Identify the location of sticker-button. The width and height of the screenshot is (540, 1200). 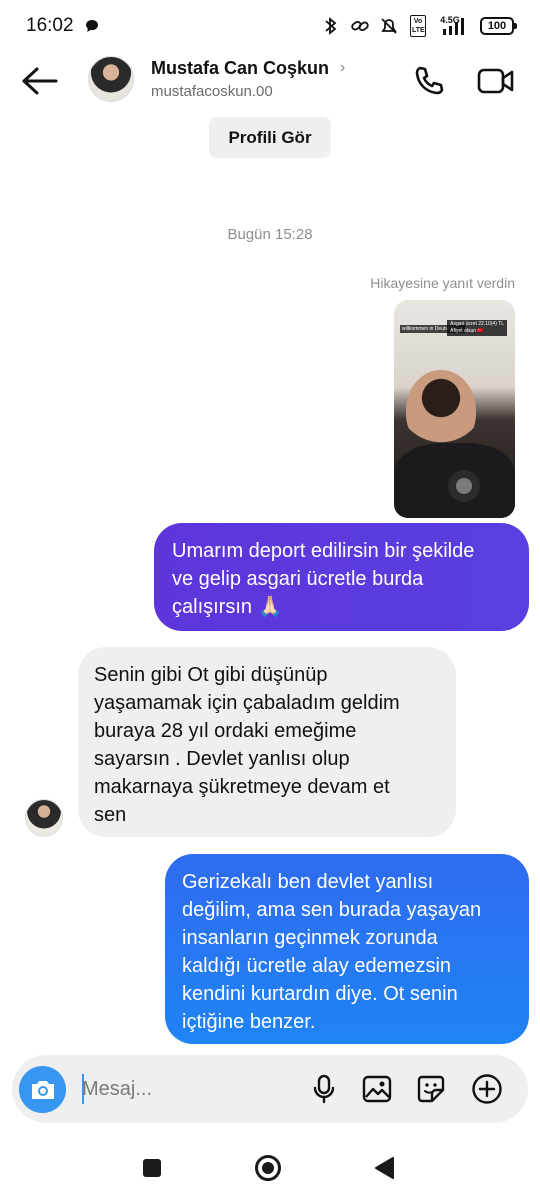
(431, 1089).